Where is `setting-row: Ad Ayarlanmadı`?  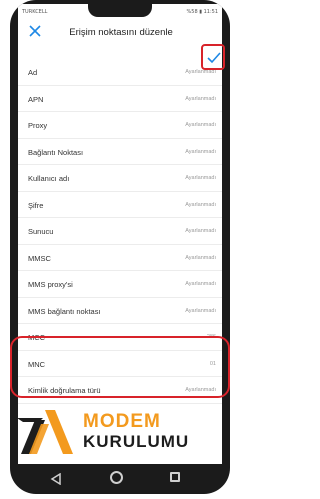
setting-row: Ad Ayarlanmadı is located at coordinates (120, 72).